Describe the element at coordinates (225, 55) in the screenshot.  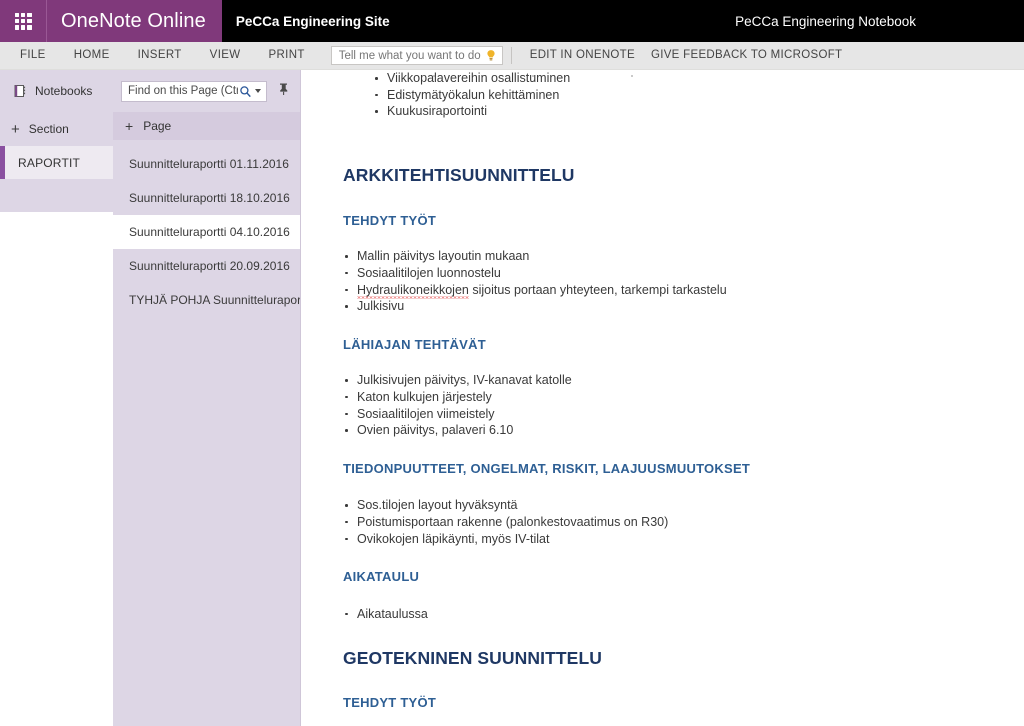
I see `tab-view: VIEW` at that location.